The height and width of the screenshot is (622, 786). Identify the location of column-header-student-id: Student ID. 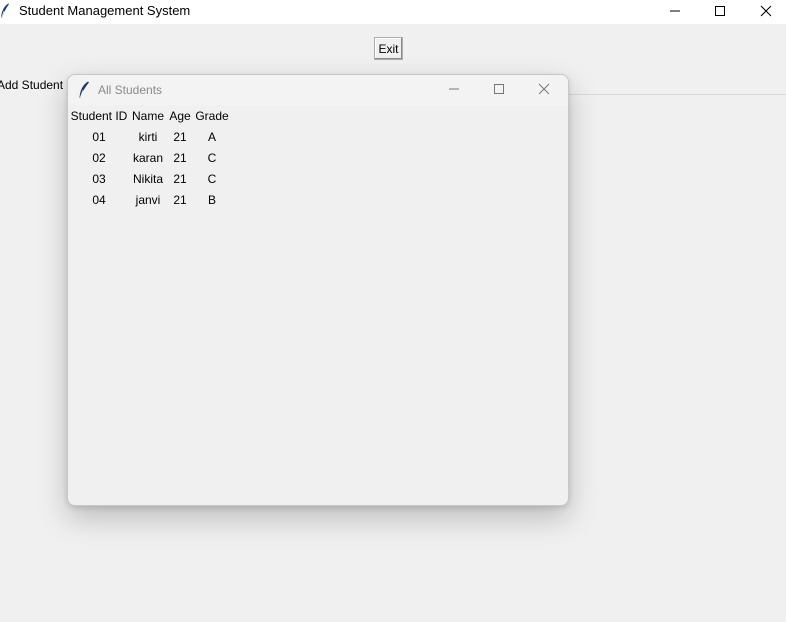
(99, 116).